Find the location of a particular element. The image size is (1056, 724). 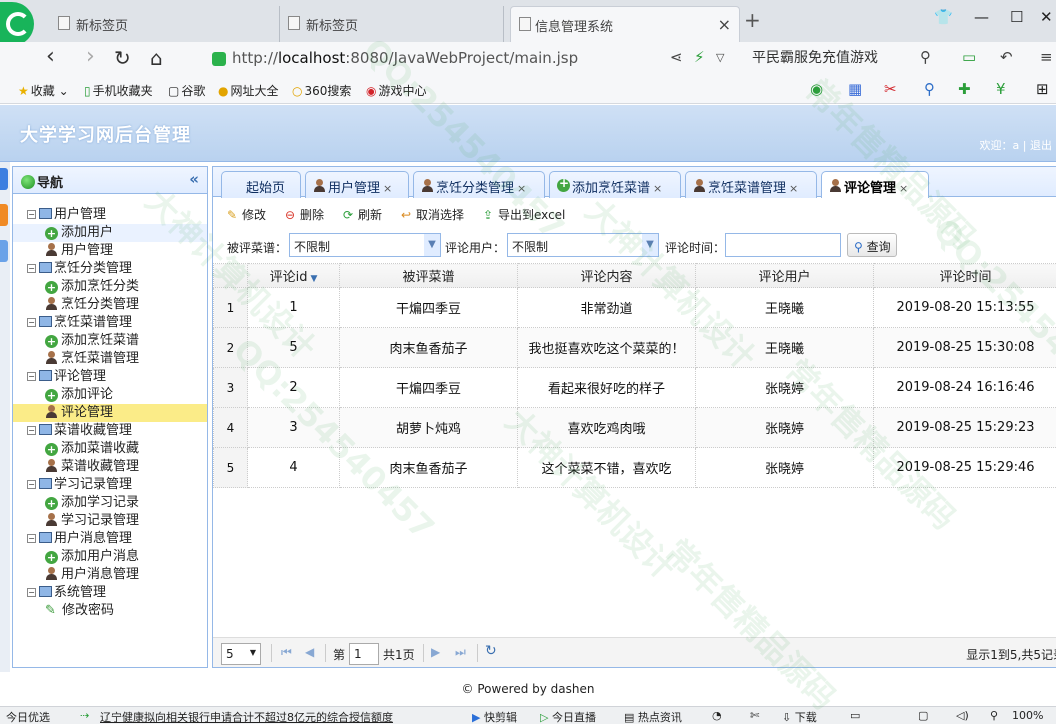

apps-icon: ⊞ is located at coordinates (1042, 89).